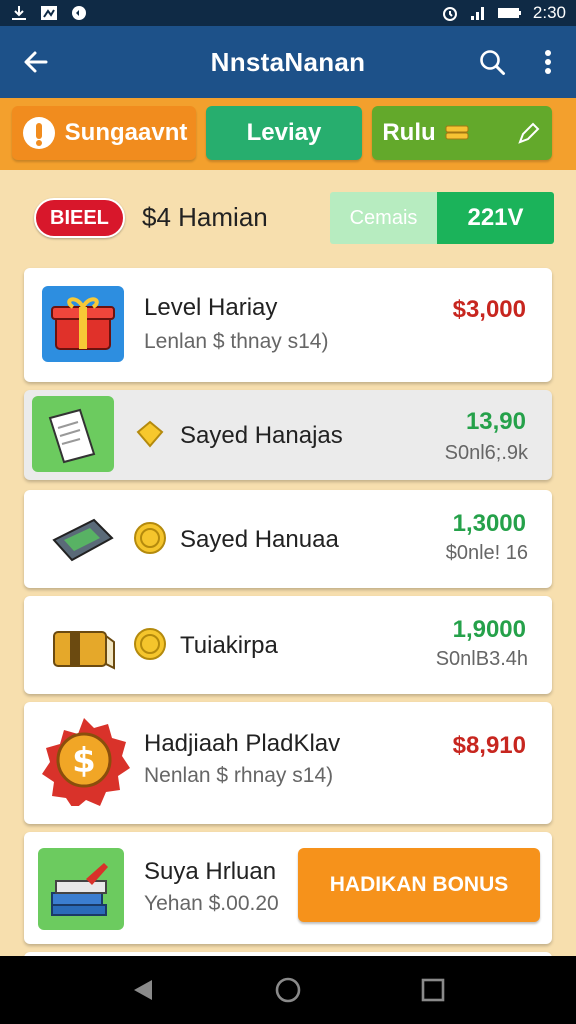  I want to click on item-title: Sayed Hanajas, so click(261, 435).